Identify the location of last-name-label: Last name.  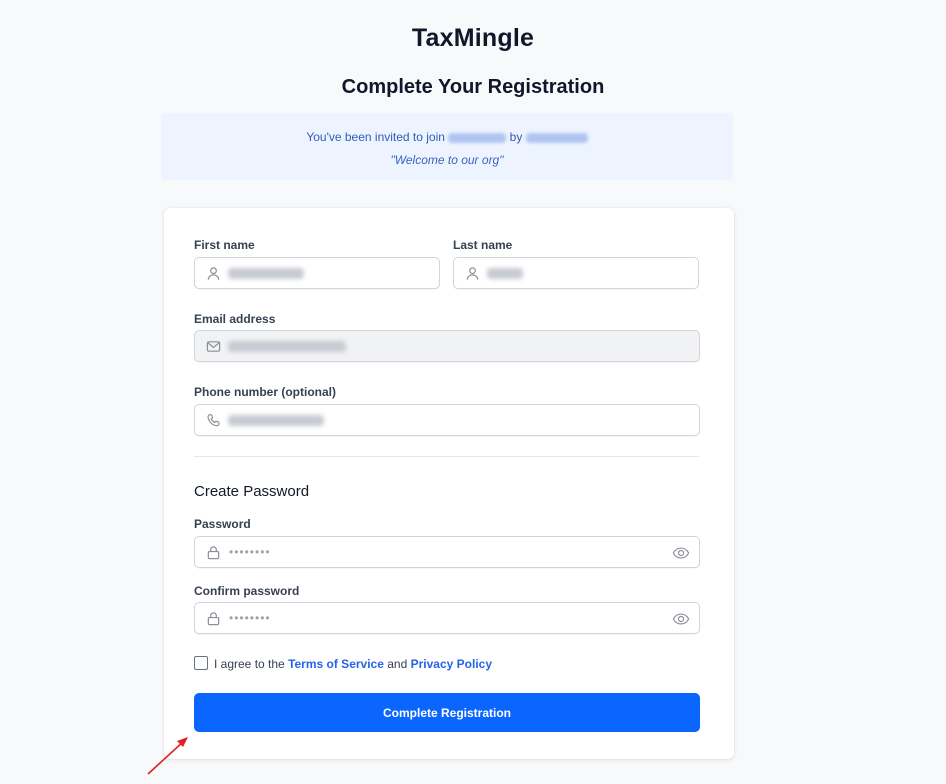
(483, 245).